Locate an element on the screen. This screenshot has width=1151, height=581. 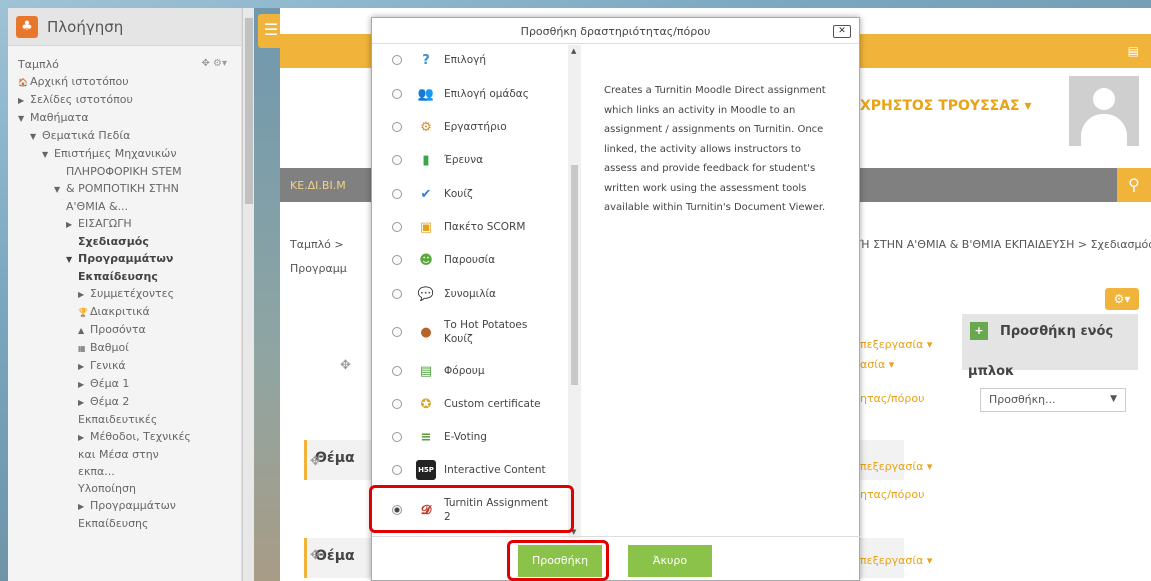
activity-list-scrollbar: ▲ ▼ is located at coordinates (574, 291).